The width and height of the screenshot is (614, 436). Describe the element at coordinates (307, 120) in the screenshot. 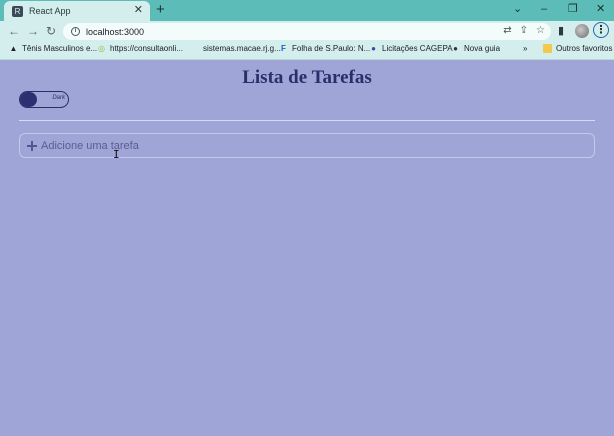

I see `divider` at that location.